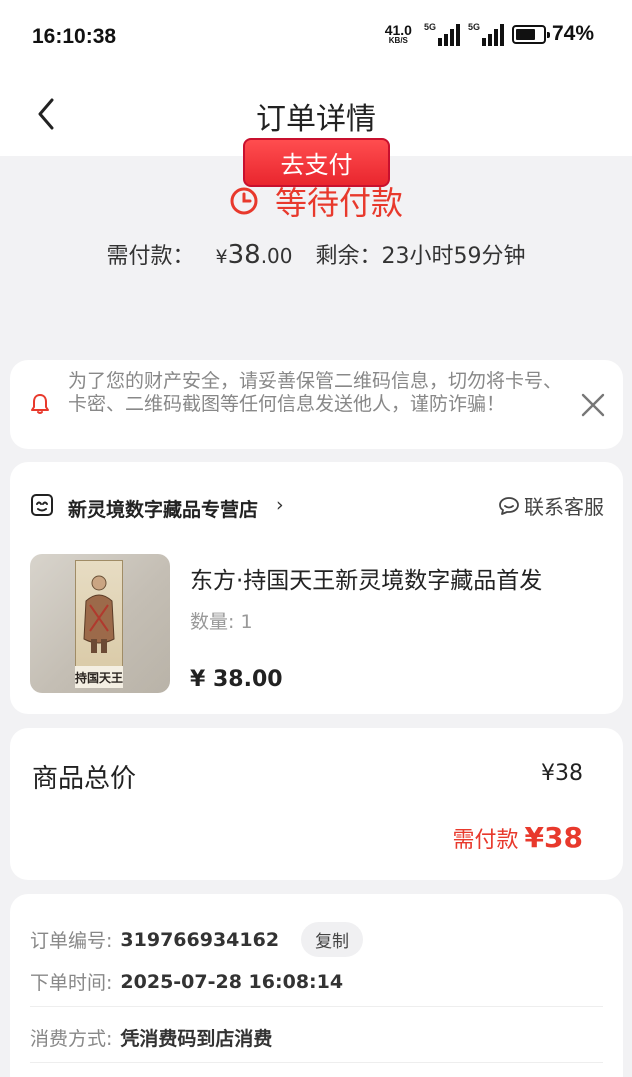 The height and width of the screenshot is (1077, 632). What do you see at coordinates (486, 34) in the screenshot?
I see `signal-icon-sim2: 5G` at bounding box center [486, 34].